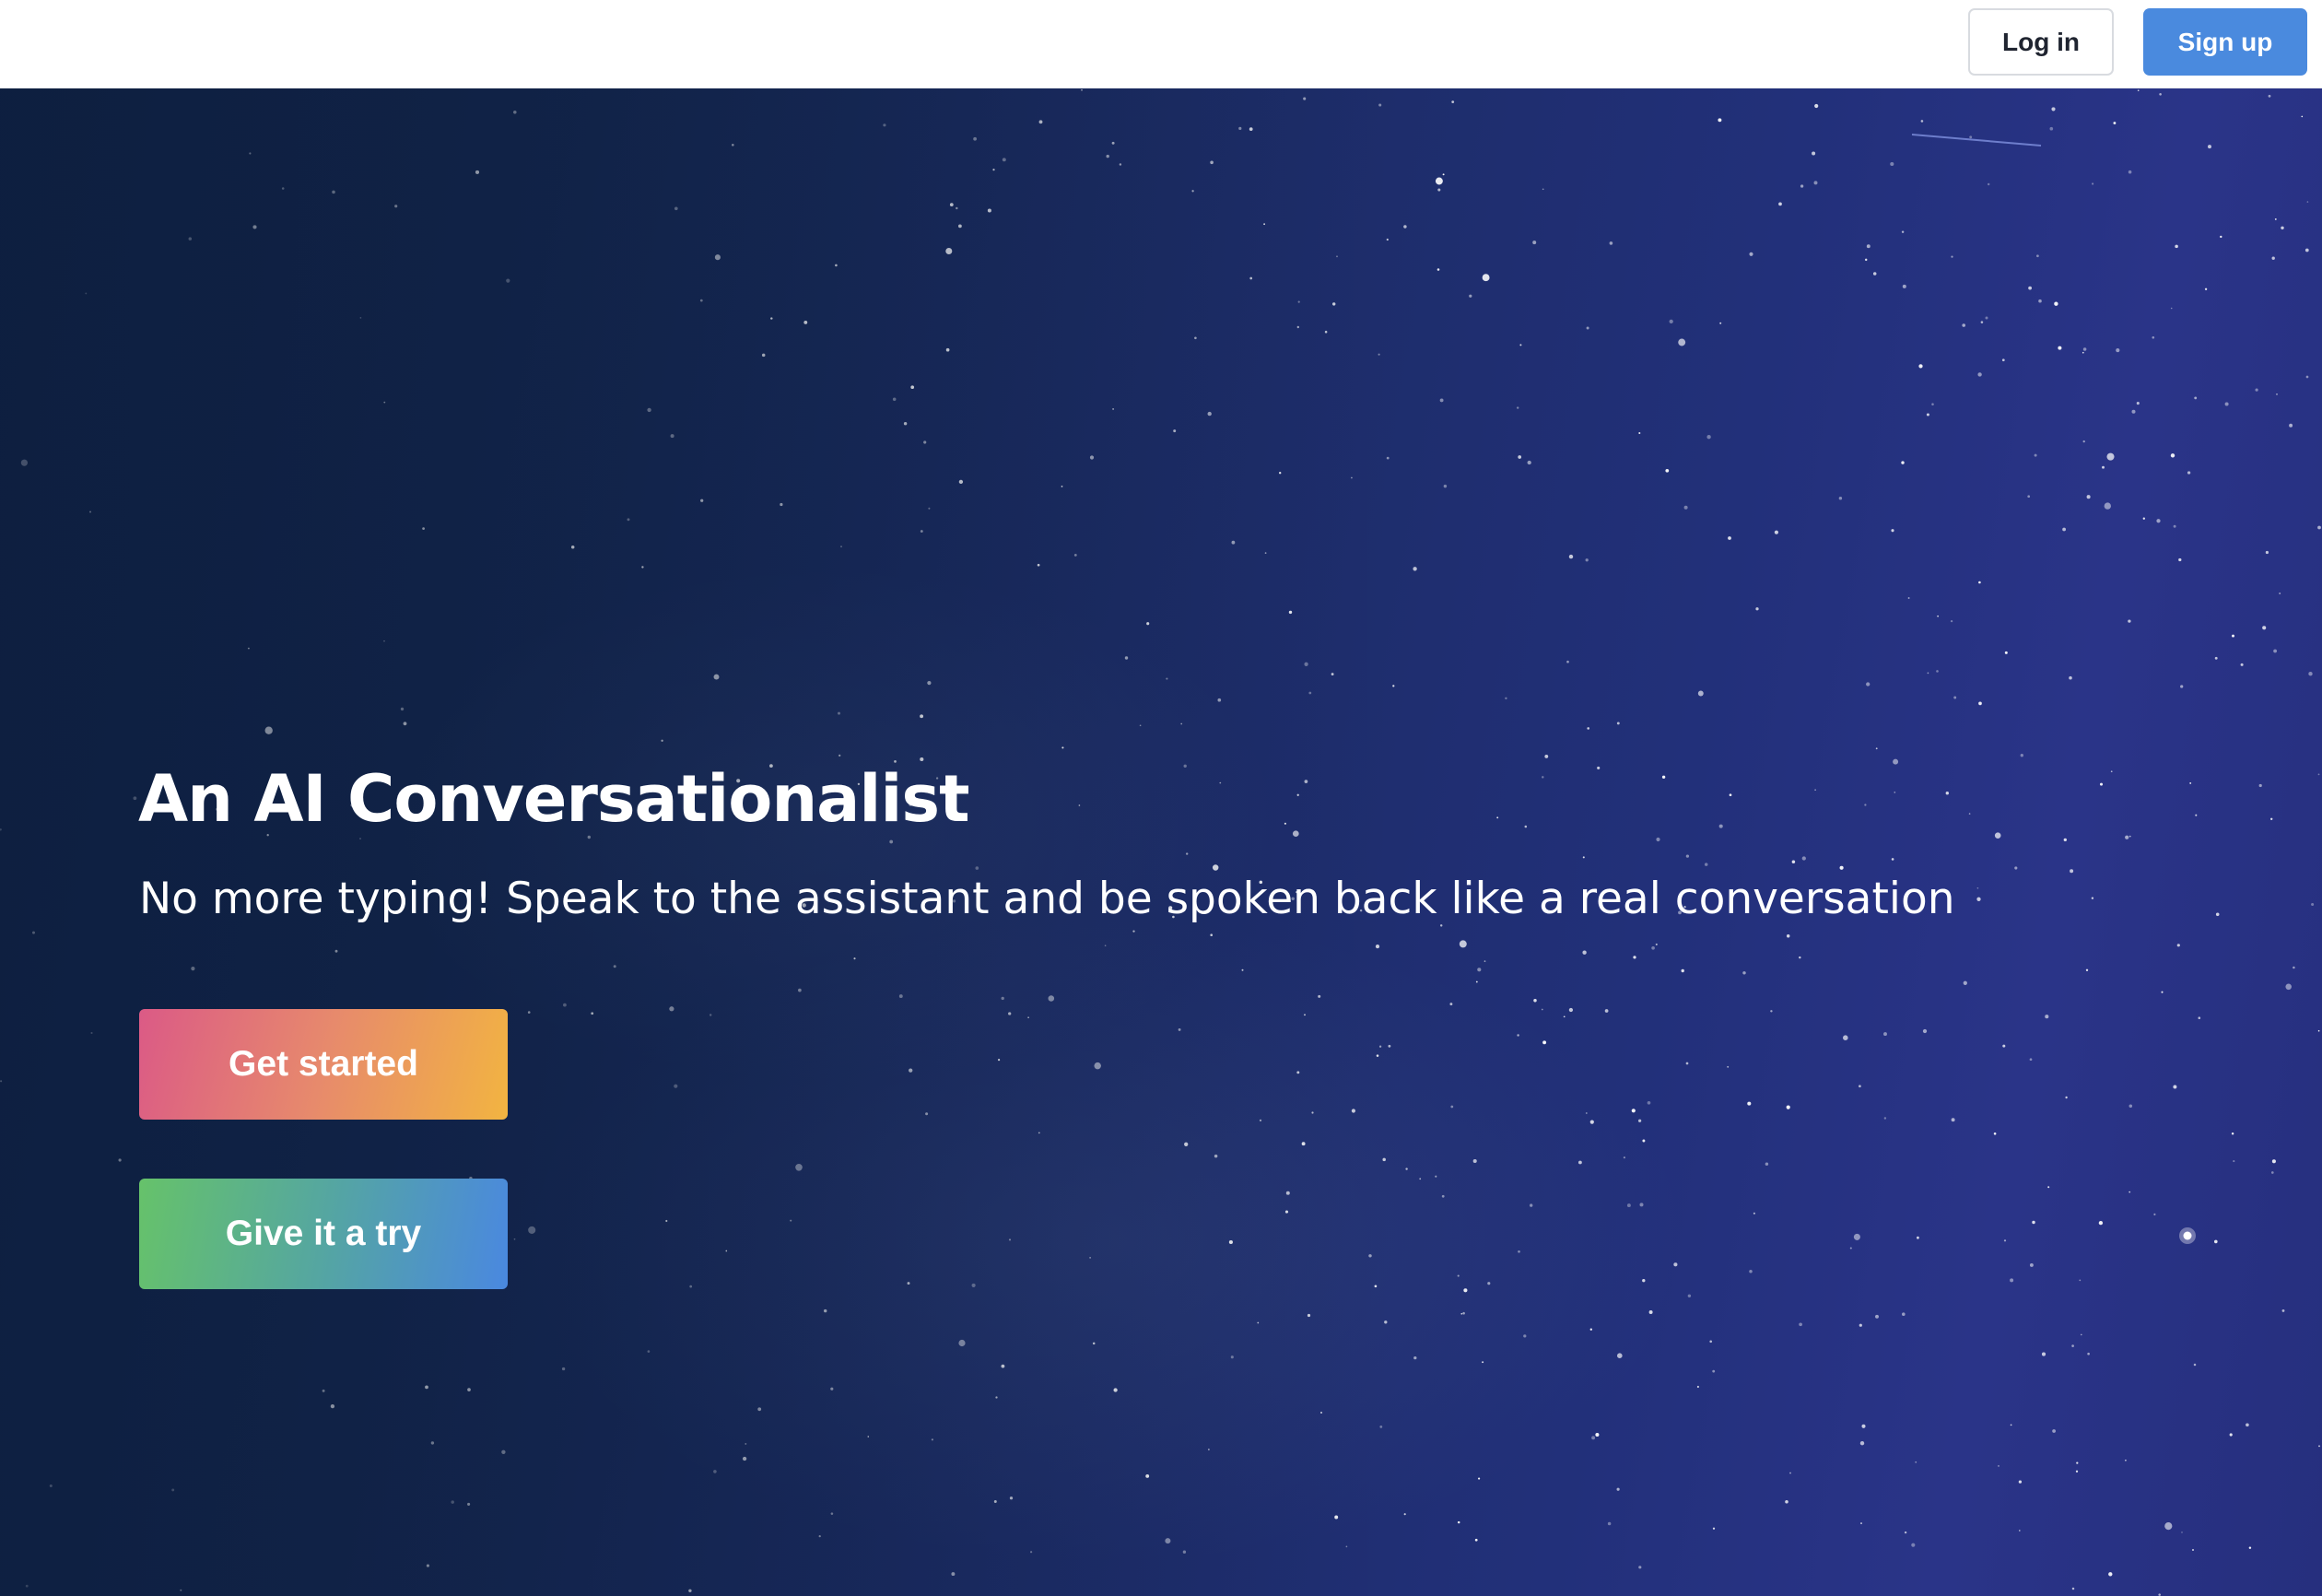 The width and height of the screenshot is (2322, 1596). I want to click on top-nav-bar: Log in Sign up, so click(1161, 44).